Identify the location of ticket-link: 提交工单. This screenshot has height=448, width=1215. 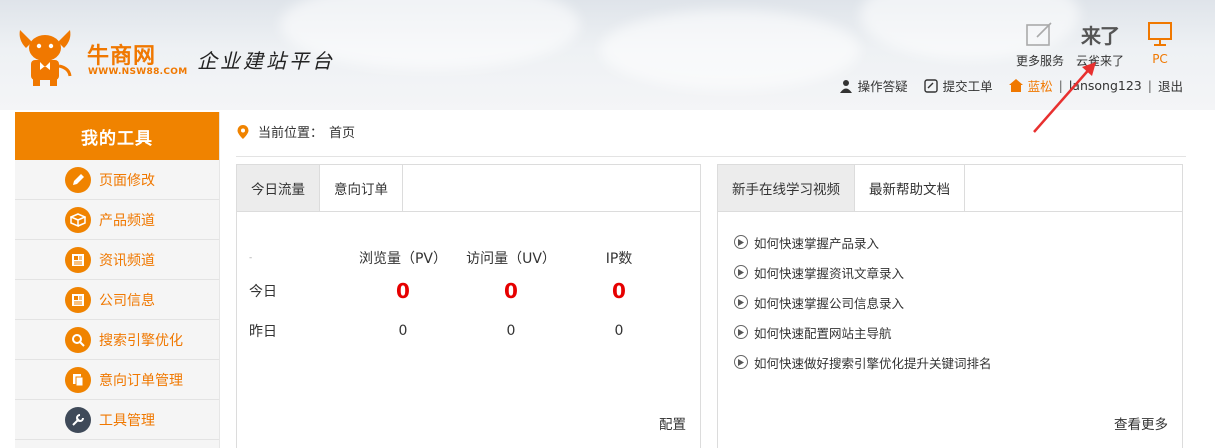
(958, 85).